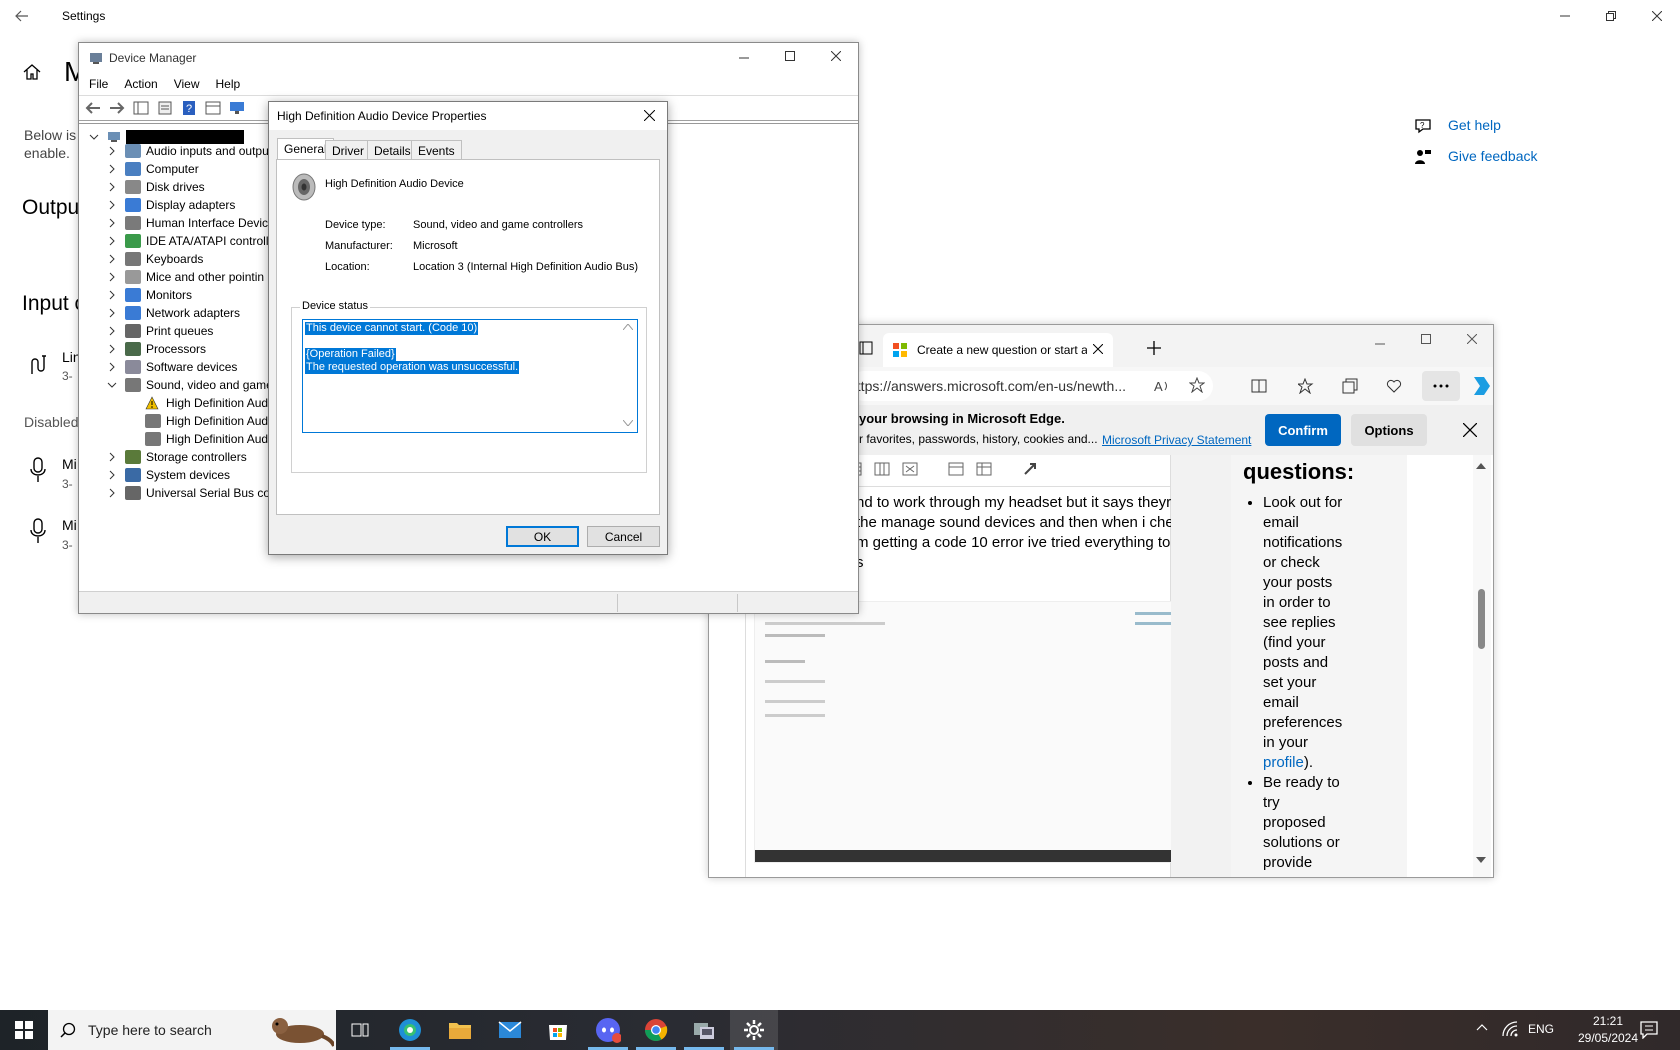 The height and width of the screenshot is (1050, 1680). What do you see at coordinates (1176, 440) in the screenshot?
I see `privacy-statement-link: Microsoft Privacy Statement` at bounding box center [1176, 440].